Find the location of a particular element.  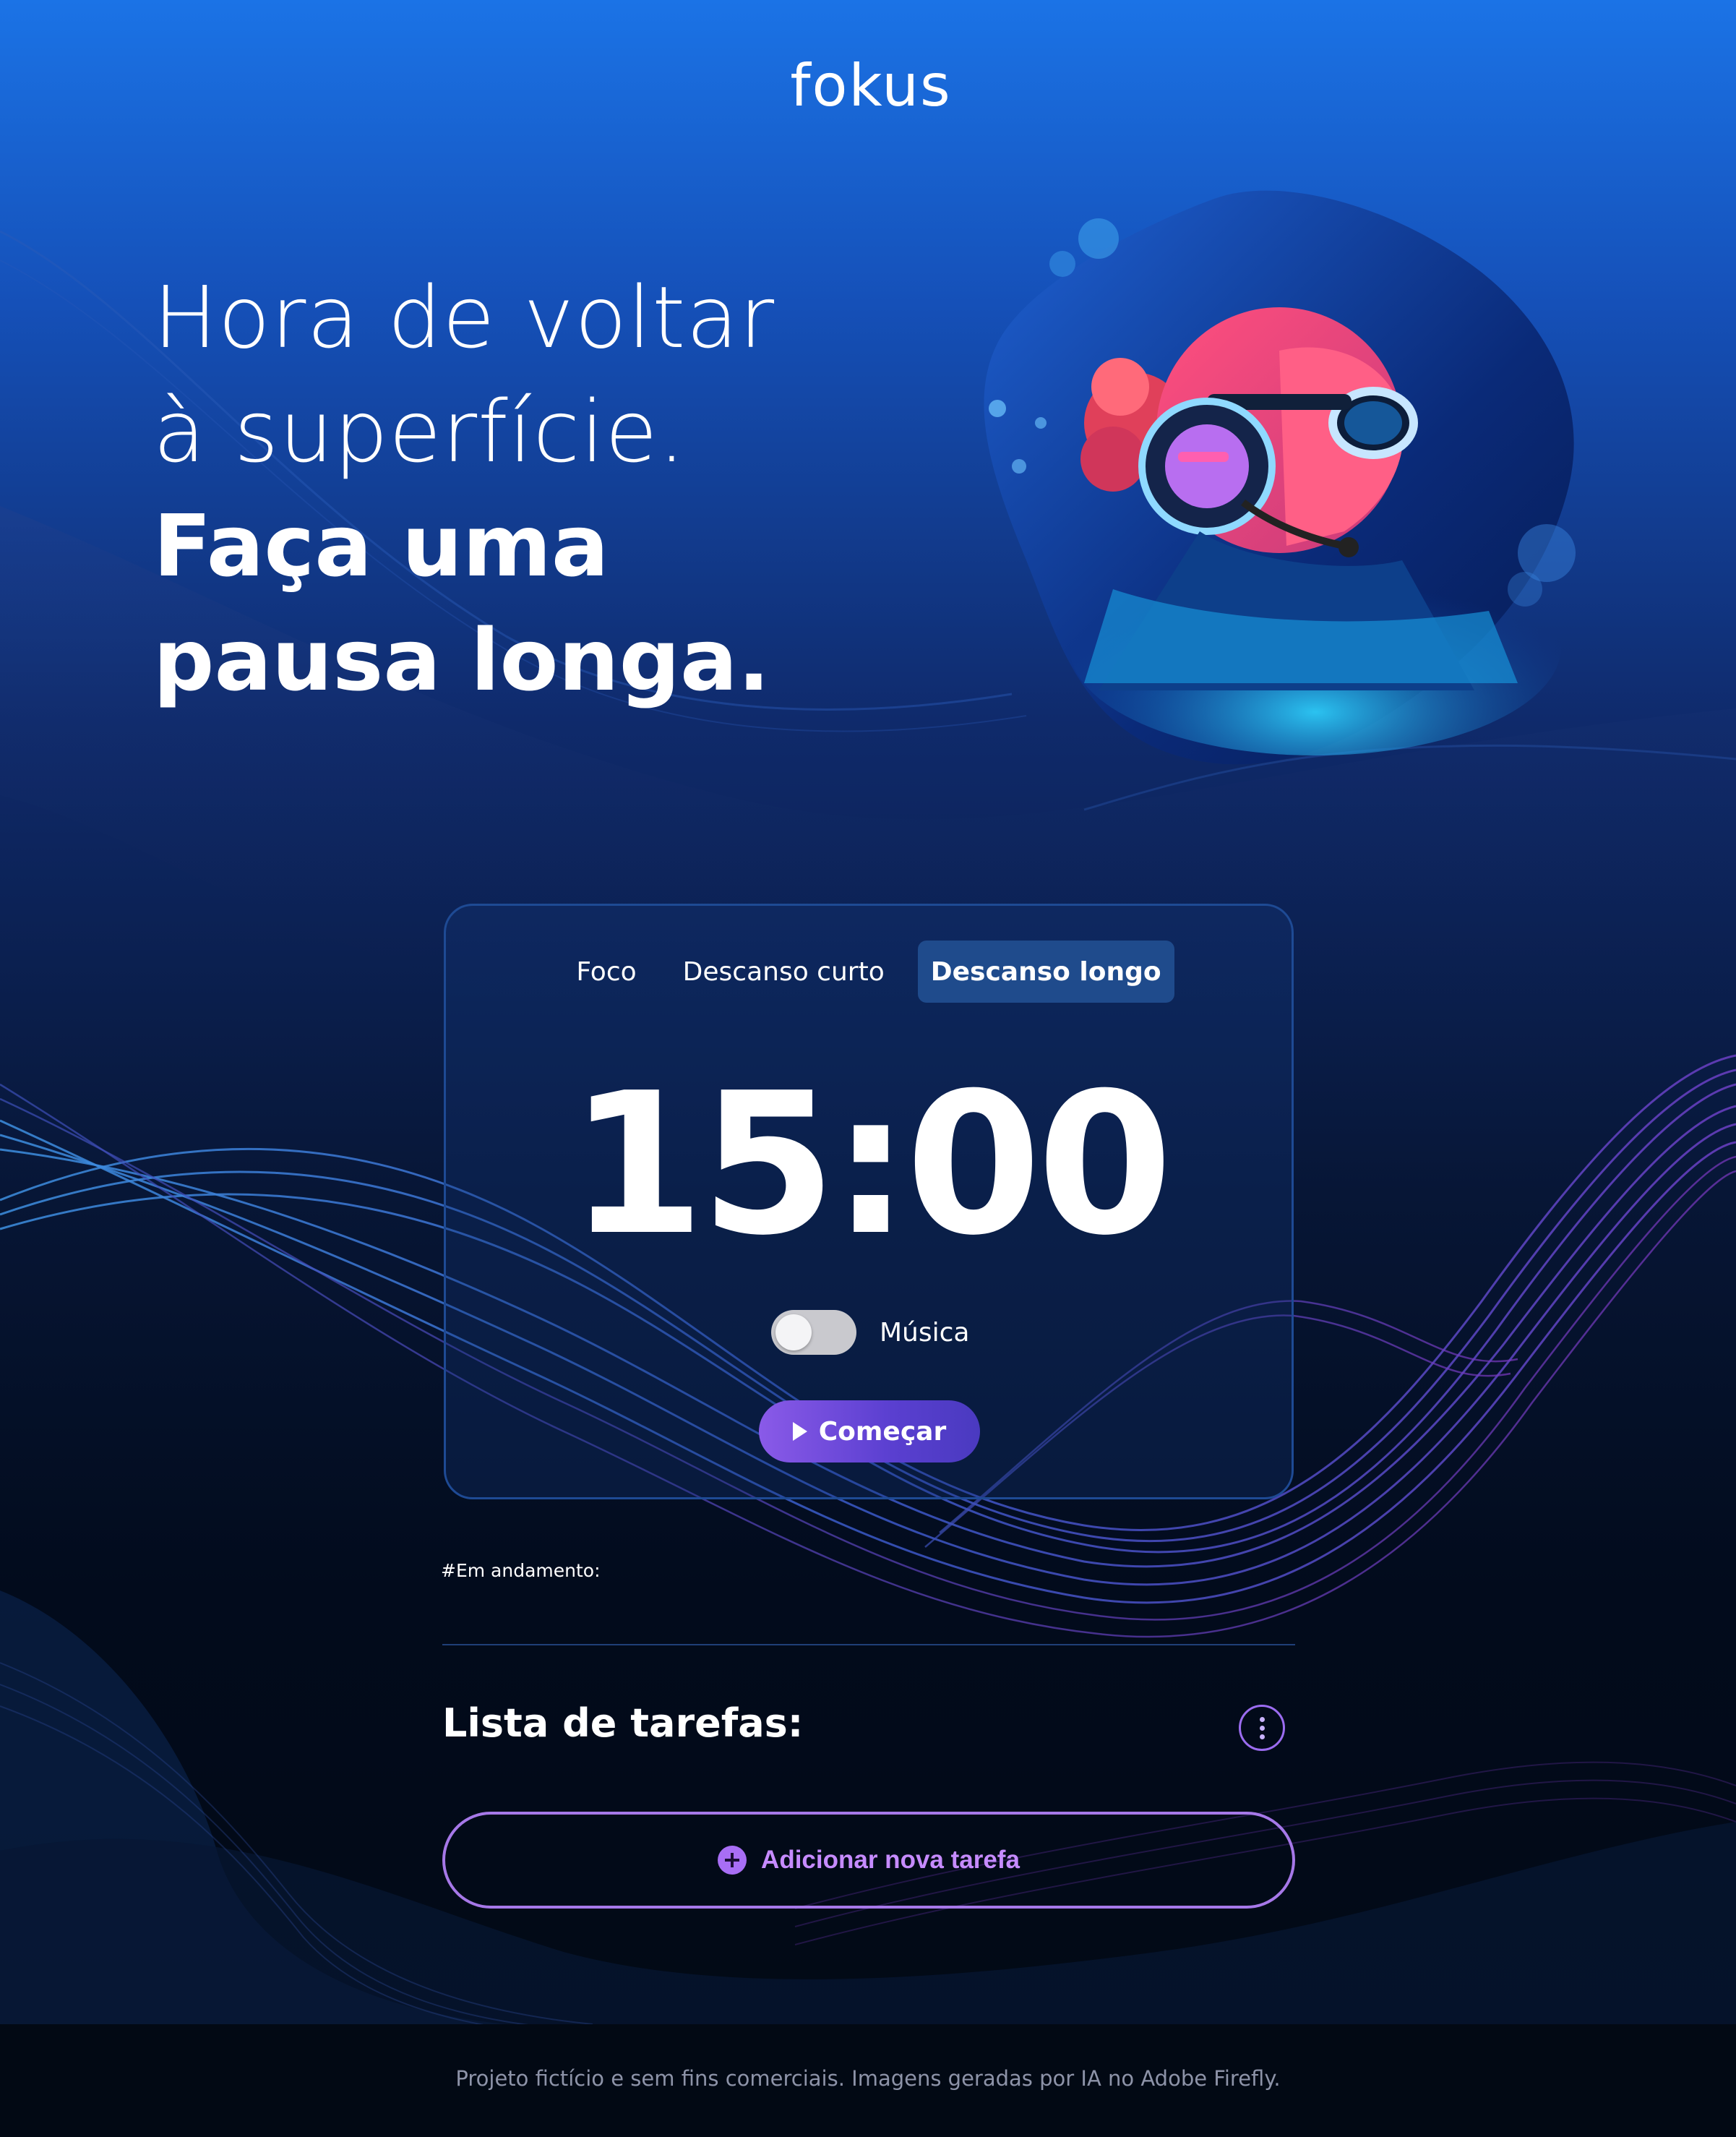

start-button: Começar is located at coordinates (869, 1431).